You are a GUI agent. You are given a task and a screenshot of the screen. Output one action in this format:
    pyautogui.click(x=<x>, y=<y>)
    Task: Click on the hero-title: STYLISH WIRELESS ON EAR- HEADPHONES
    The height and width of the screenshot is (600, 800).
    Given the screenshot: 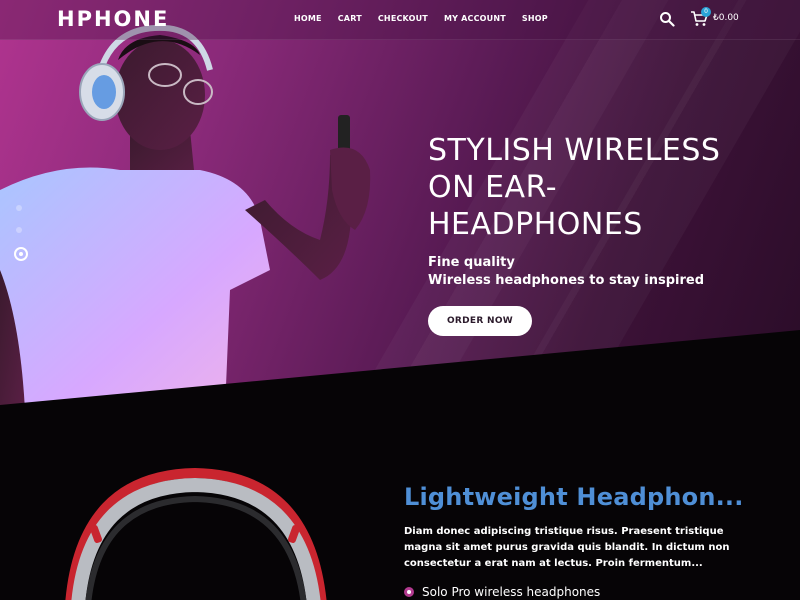 What is the action you would take?
    pyautogui.click(x=598, y=187)
    